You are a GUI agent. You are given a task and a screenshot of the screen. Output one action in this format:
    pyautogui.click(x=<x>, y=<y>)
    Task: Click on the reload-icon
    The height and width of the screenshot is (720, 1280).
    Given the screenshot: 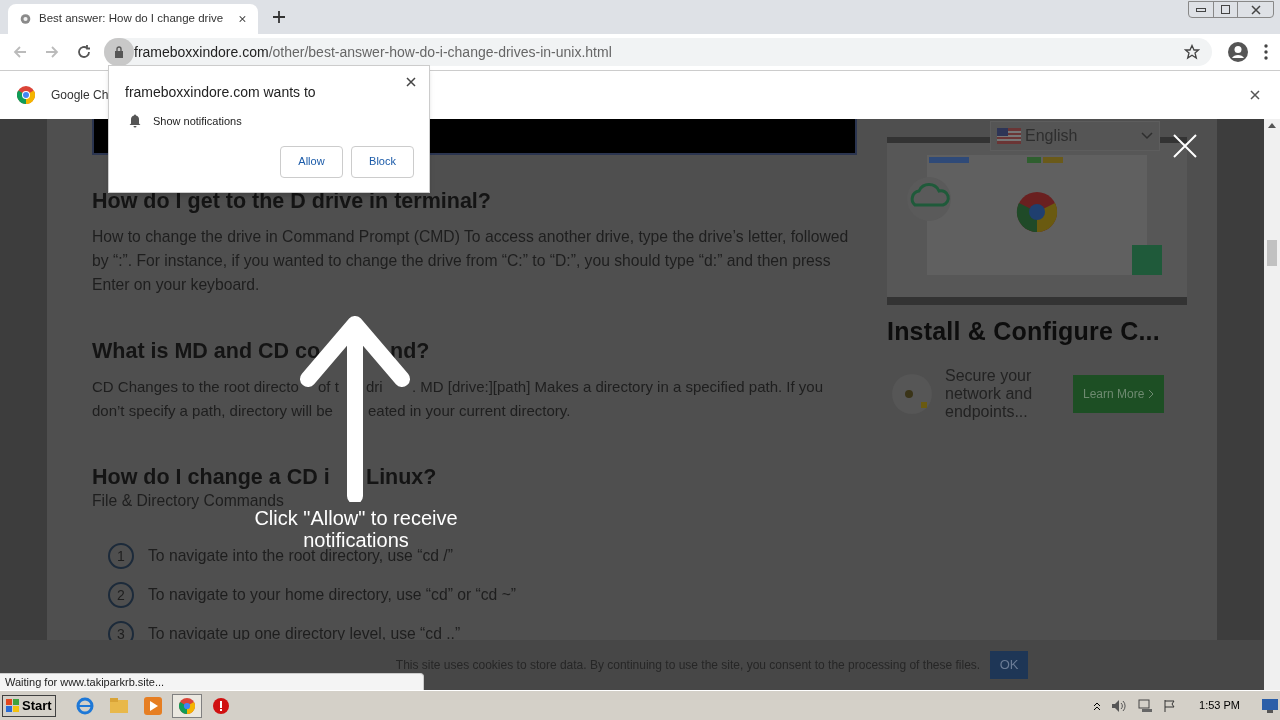 What is the action you would take?
    pyautogui.click(x=84, y=52)
    